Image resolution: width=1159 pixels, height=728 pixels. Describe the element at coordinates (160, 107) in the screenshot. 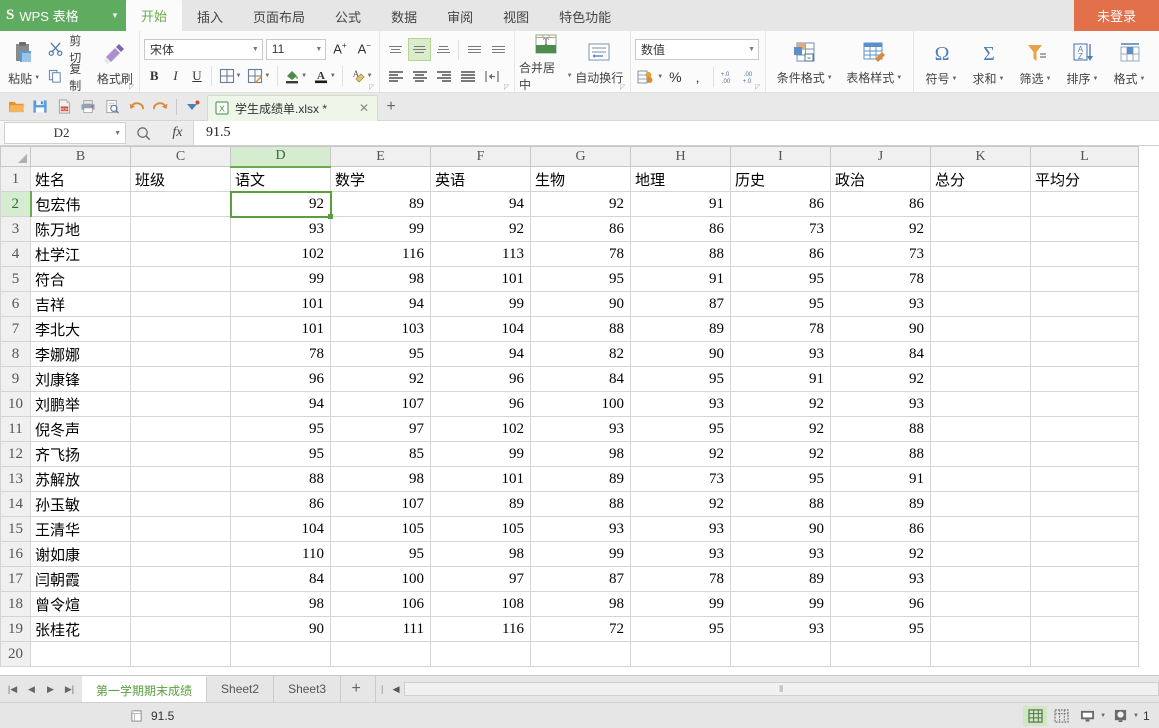

I see `redo-button` at that location.